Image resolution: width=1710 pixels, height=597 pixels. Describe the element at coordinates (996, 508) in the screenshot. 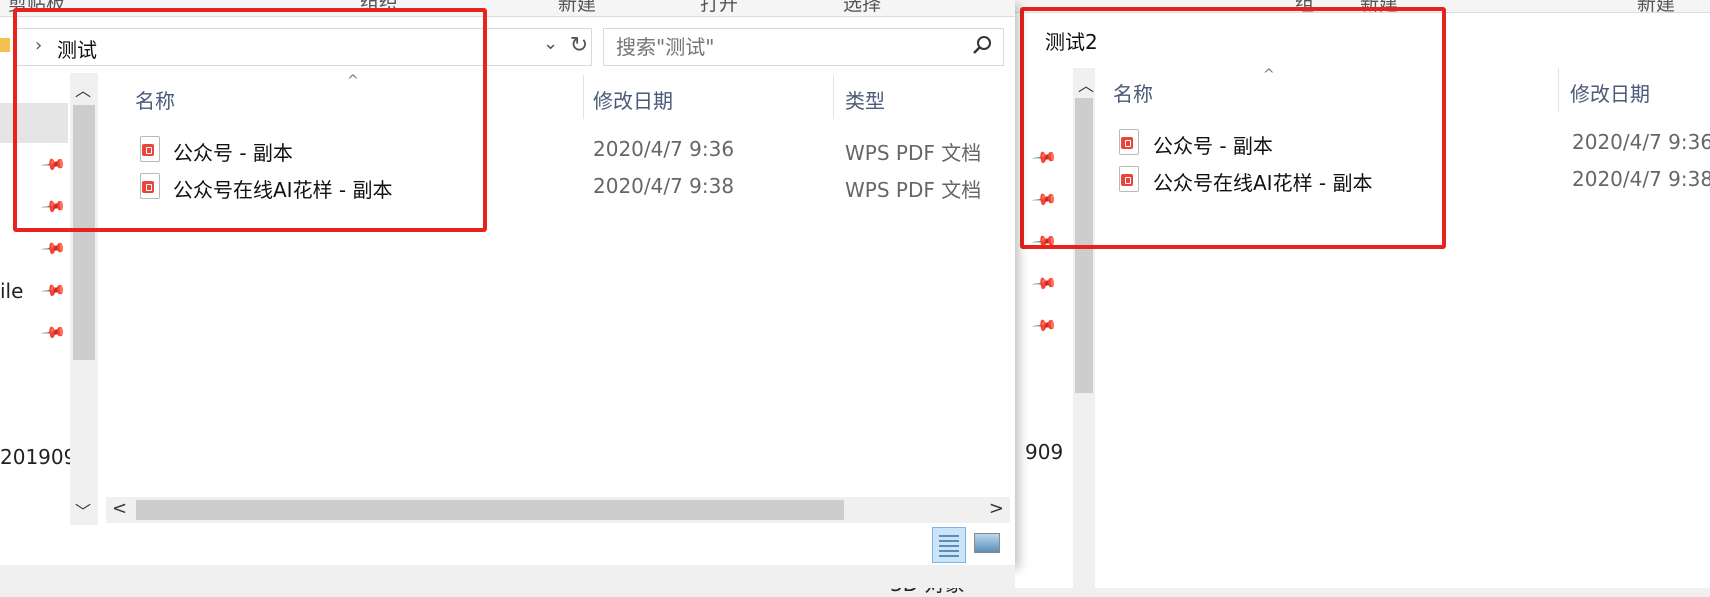

I see `scroll-right-icon: >` at that location.